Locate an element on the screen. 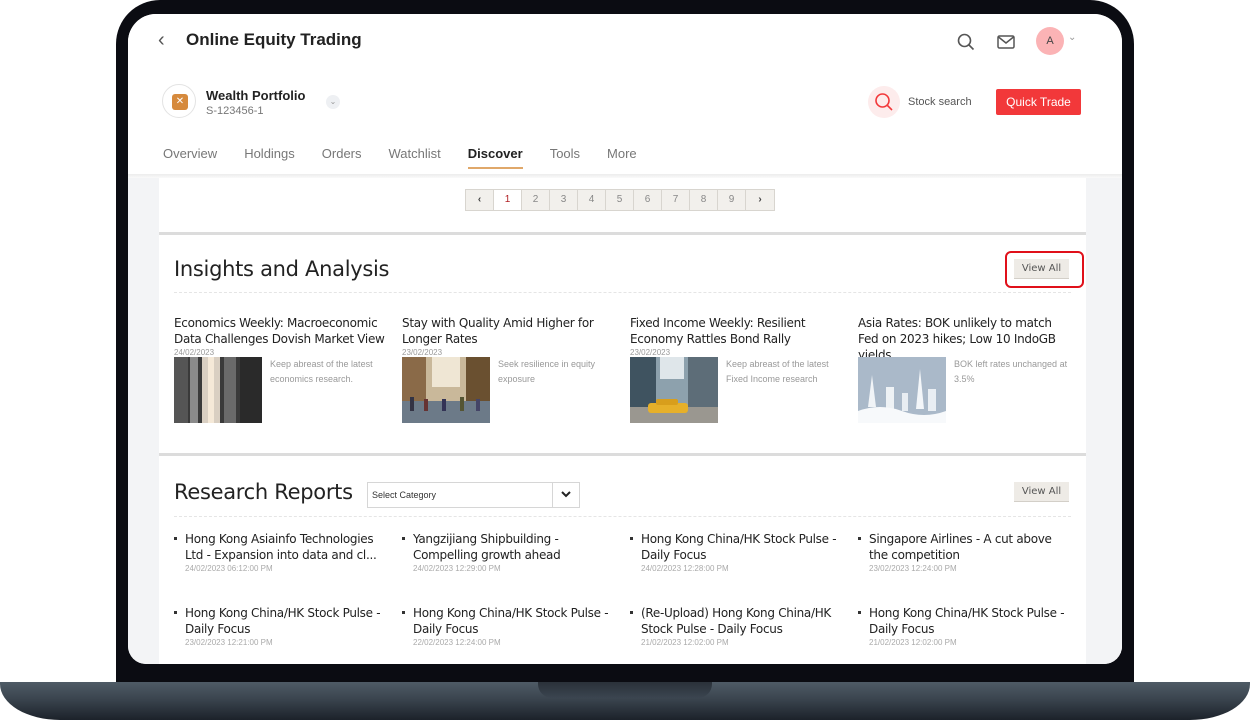 This screenshot has height=720, width=1250. research-divider is located at coordinates (622, 516).